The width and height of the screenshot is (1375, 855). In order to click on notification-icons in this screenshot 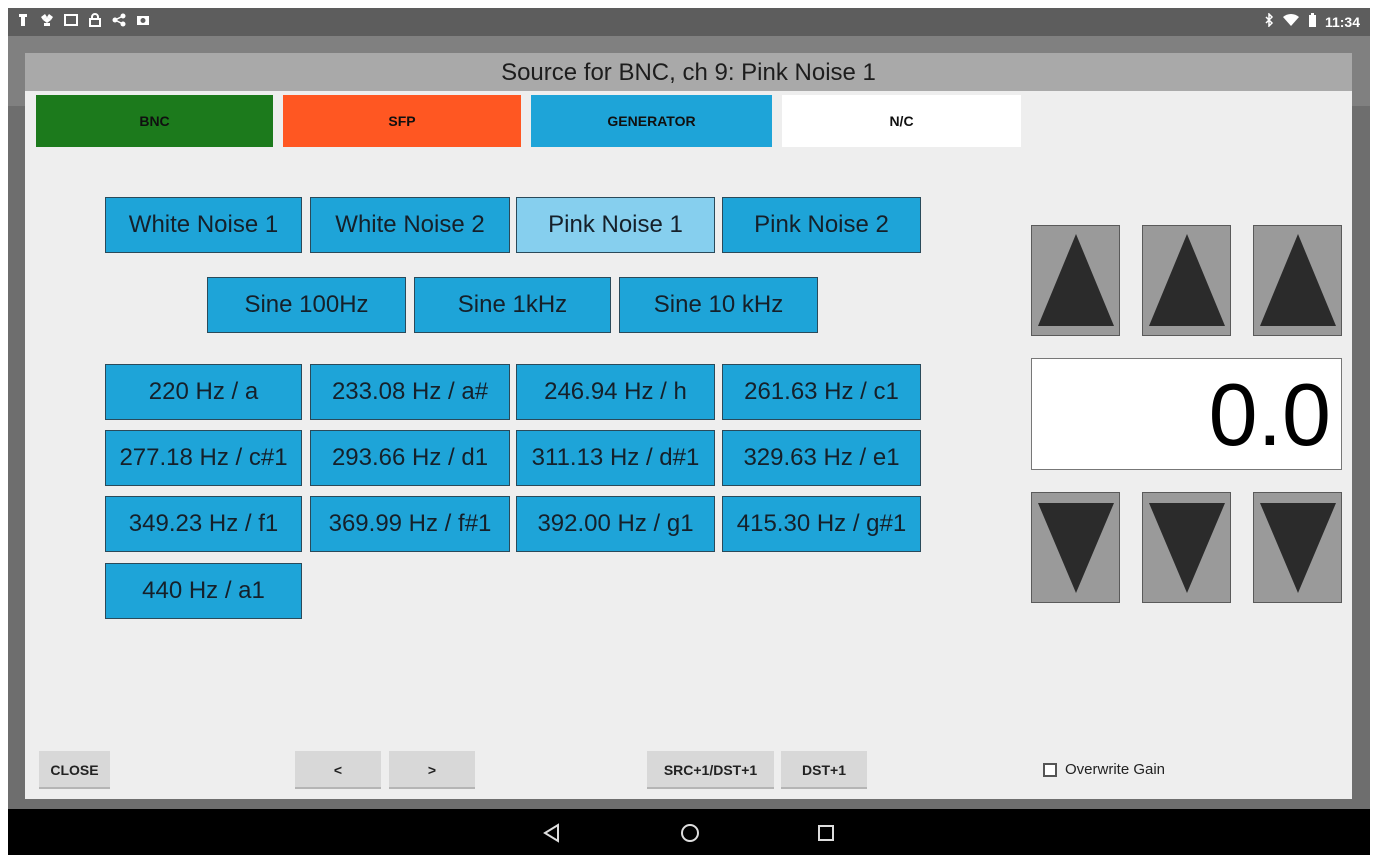, I will do `click(83, 20)`.